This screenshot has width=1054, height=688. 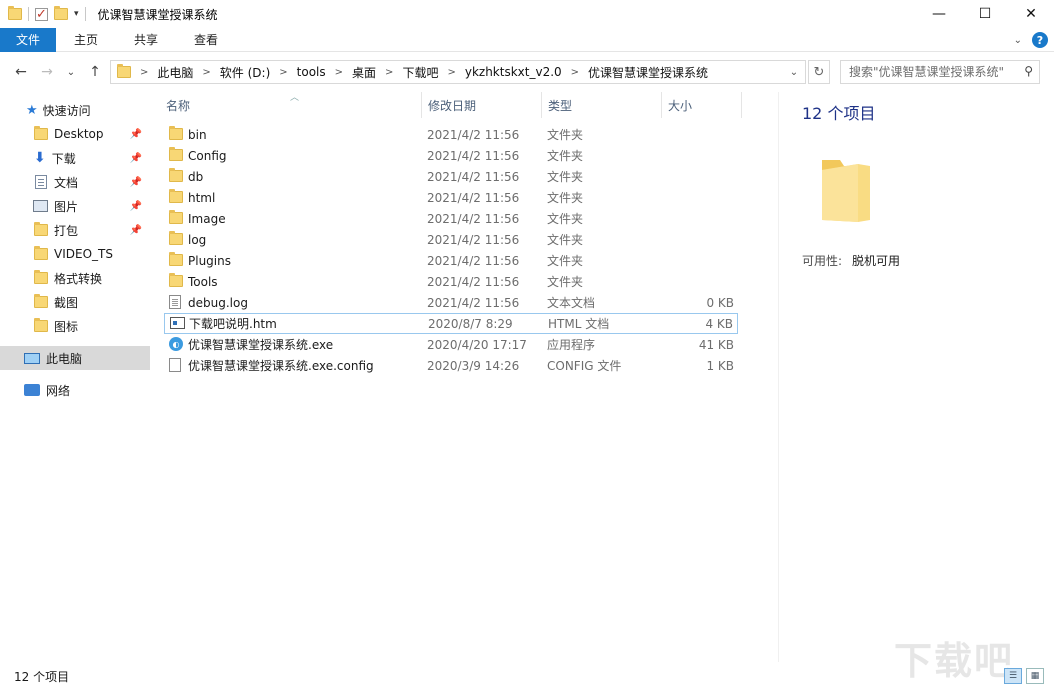 I want to click on file-type: HTML 文档, so click(x=579, y=324).